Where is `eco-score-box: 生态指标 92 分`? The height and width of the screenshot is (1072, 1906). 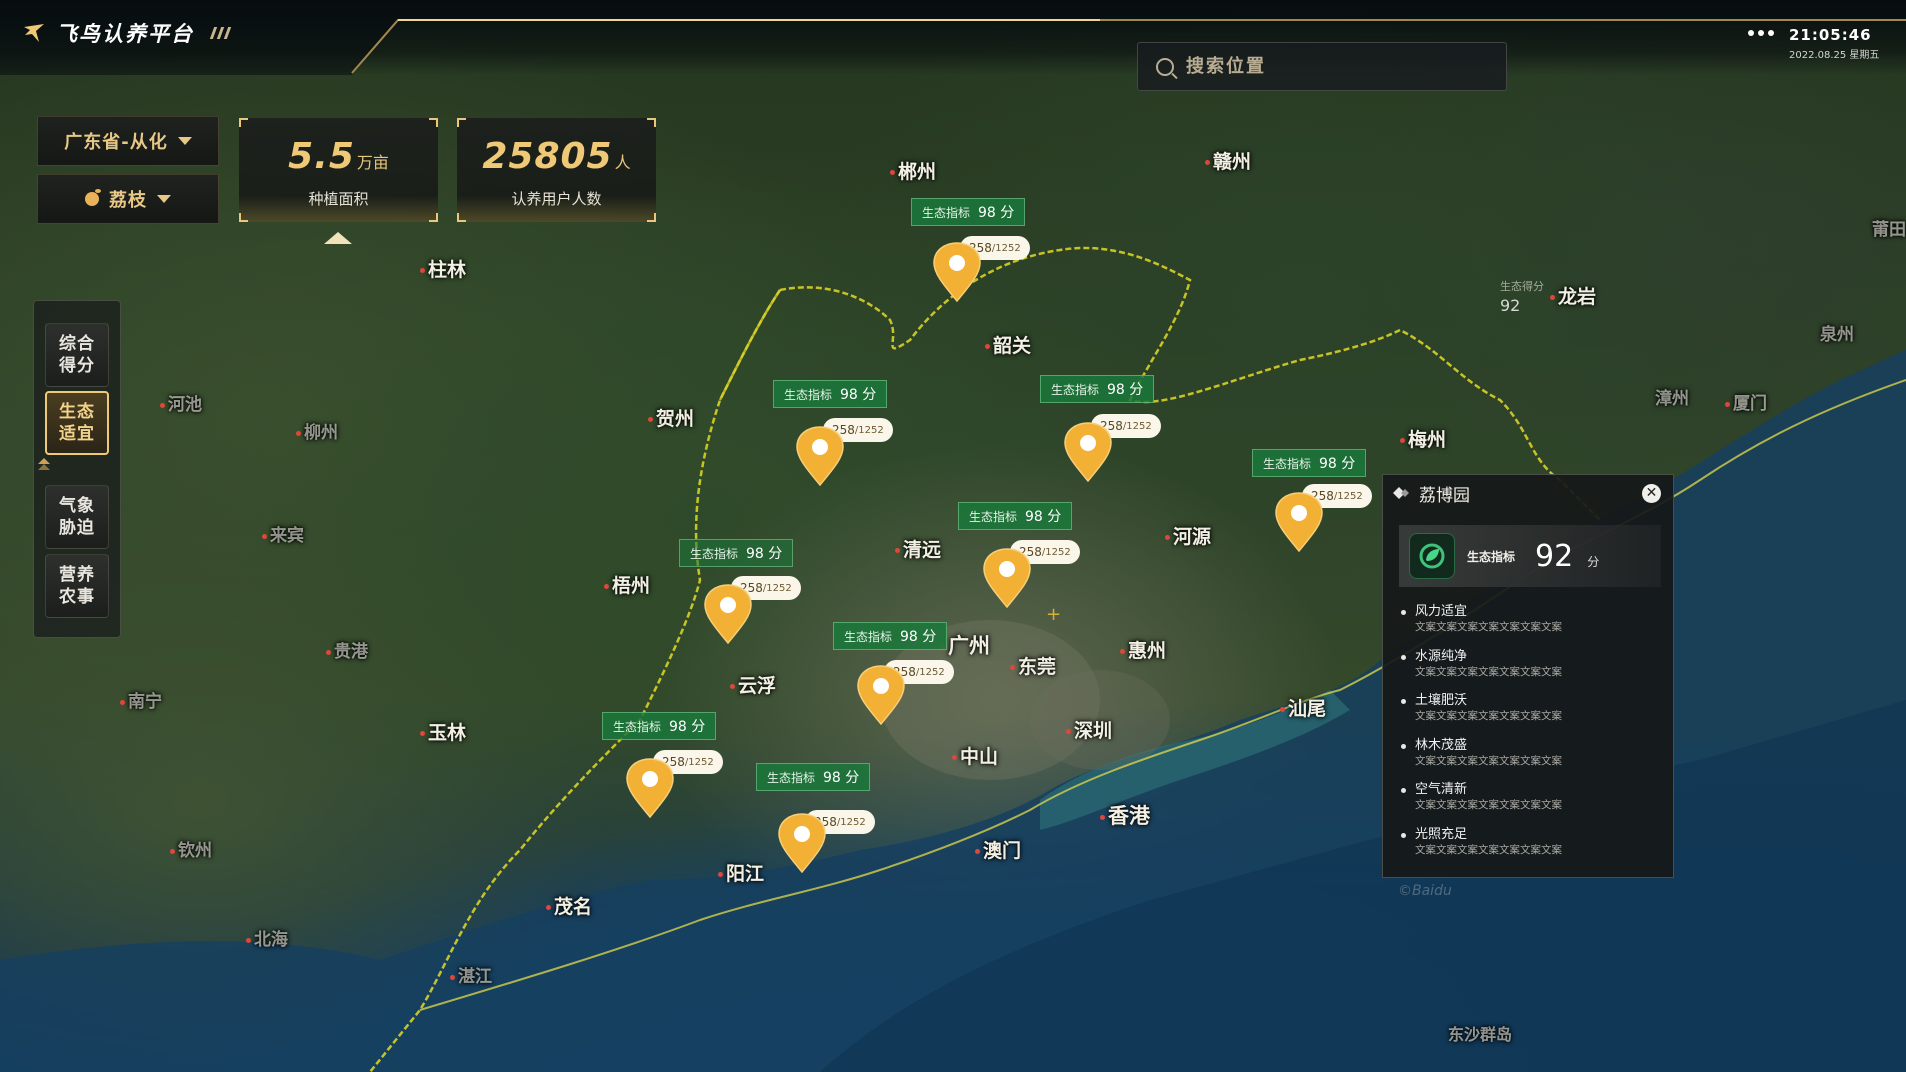 eco-score-box: 生态指标 92 分 is located at coordinates (1530, 556).